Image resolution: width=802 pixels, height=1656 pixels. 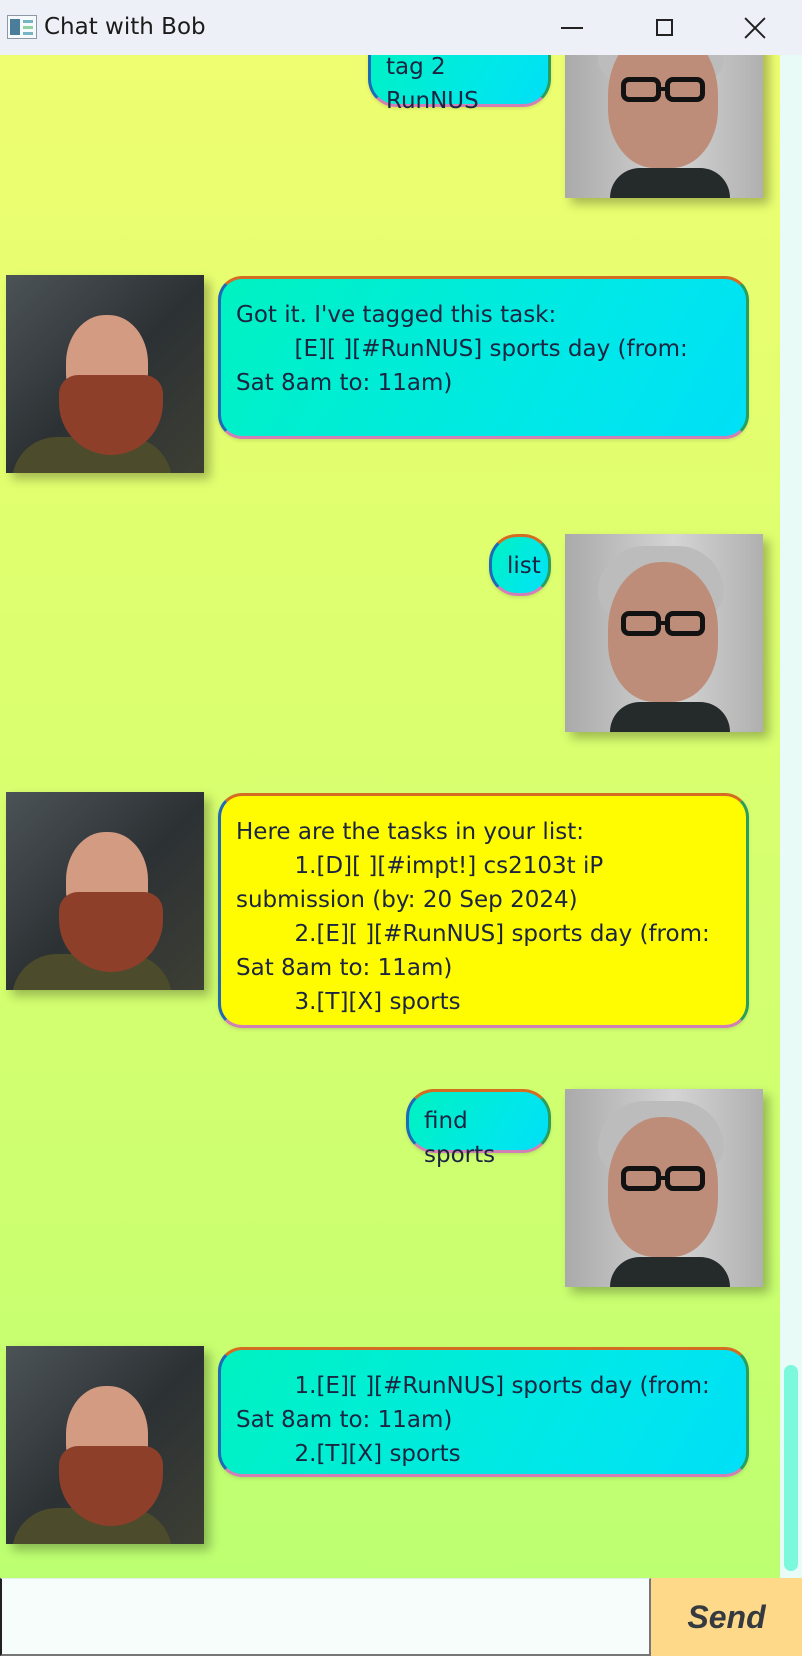 I want to click on scrollbar-track, so click(x=791, y=816).